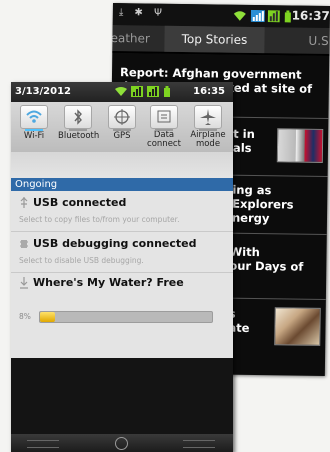 The height and width of the screenshot is (452, 330). What do you see at coordinates (167, 91) in the screenshot?
I see `battery-icon` at bounding box center [167, 91].